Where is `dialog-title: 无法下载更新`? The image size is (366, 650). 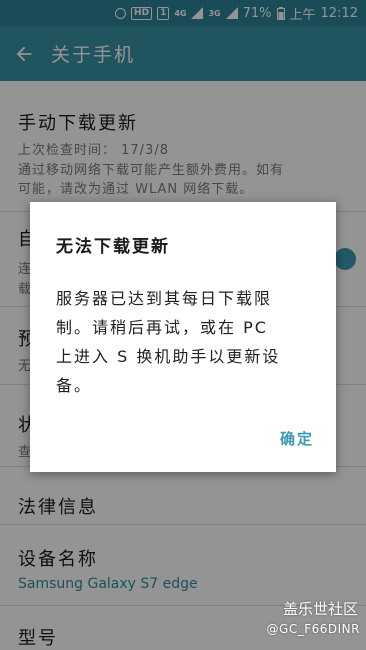
dialog-title: 无法下载更新 is located at coordinates (113, 247).